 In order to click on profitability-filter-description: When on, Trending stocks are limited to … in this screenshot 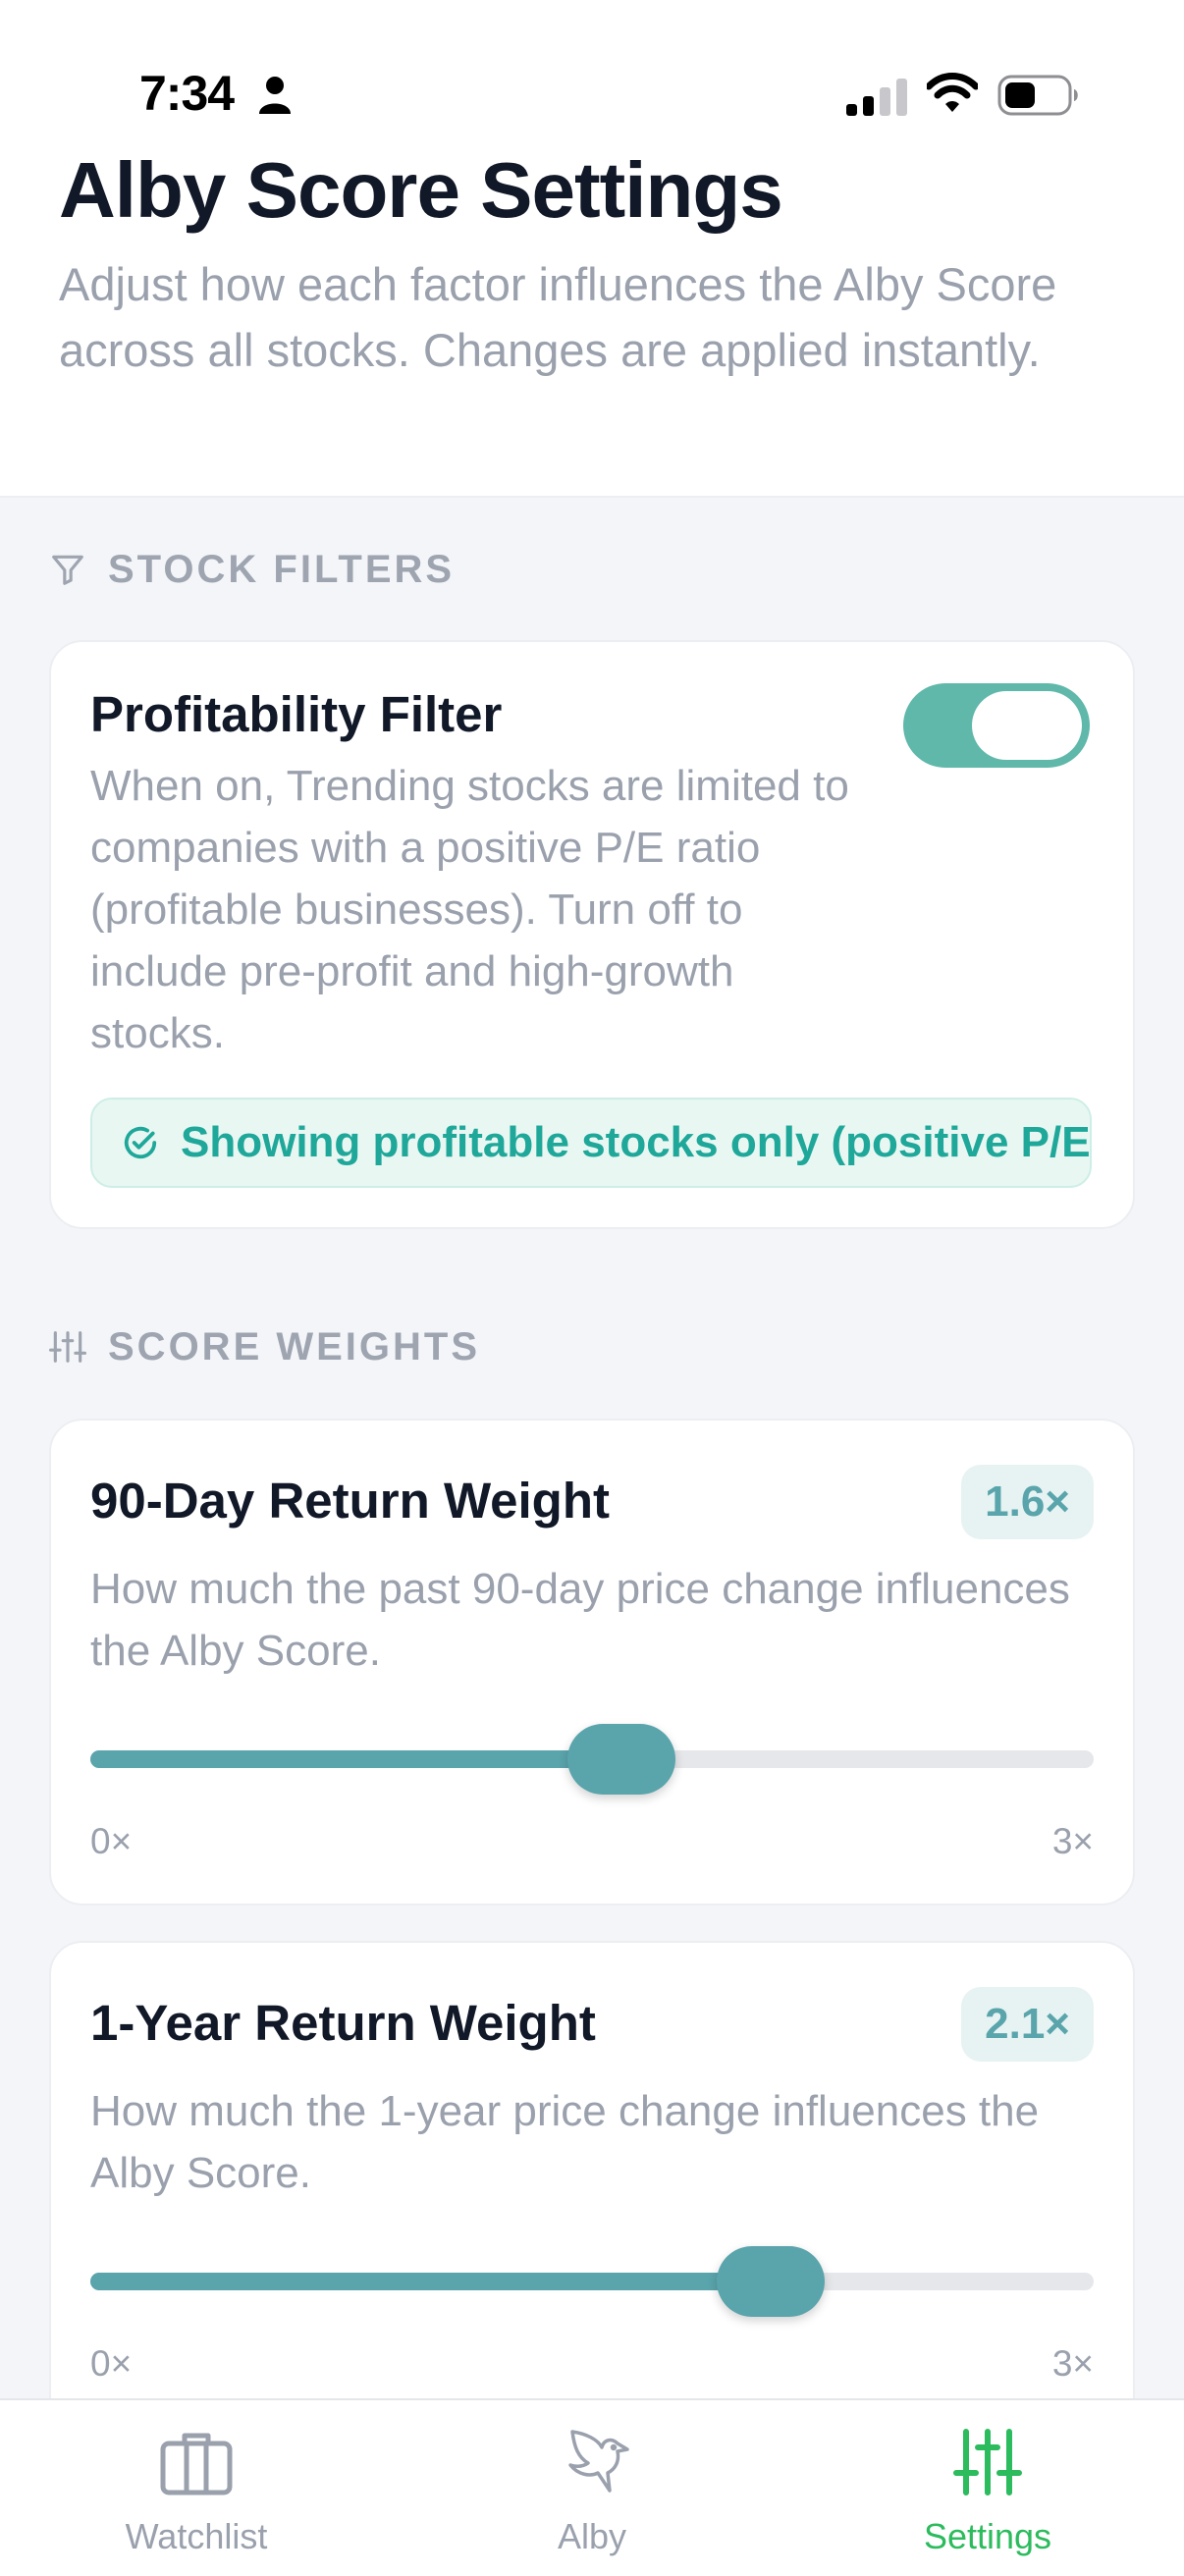, I will do `click(469, 909)`.